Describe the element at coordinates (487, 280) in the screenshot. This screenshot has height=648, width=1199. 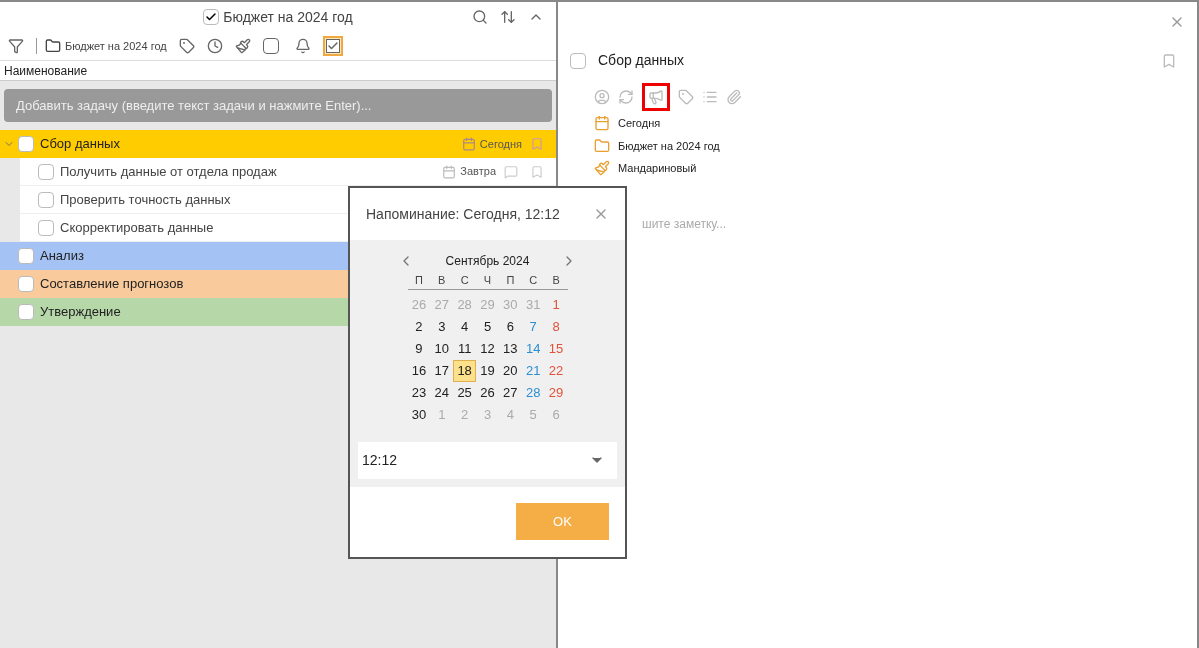
I see `weekday-label: Ч` at that location.